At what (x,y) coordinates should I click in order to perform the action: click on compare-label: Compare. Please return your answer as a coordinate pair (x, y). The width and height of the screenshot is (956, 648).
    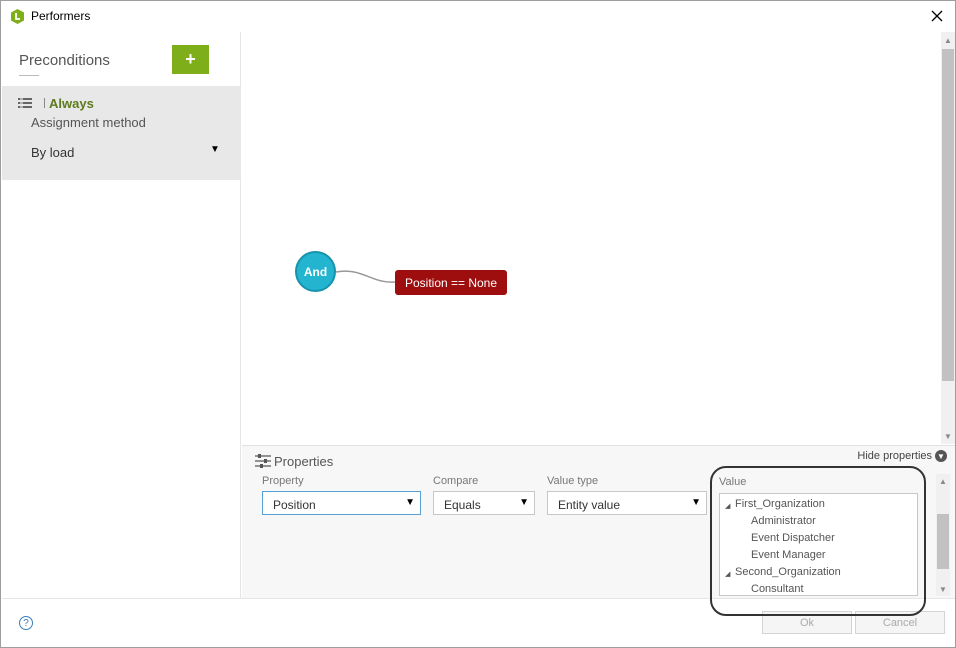
    Looking at the image, I should click on (456, 481).